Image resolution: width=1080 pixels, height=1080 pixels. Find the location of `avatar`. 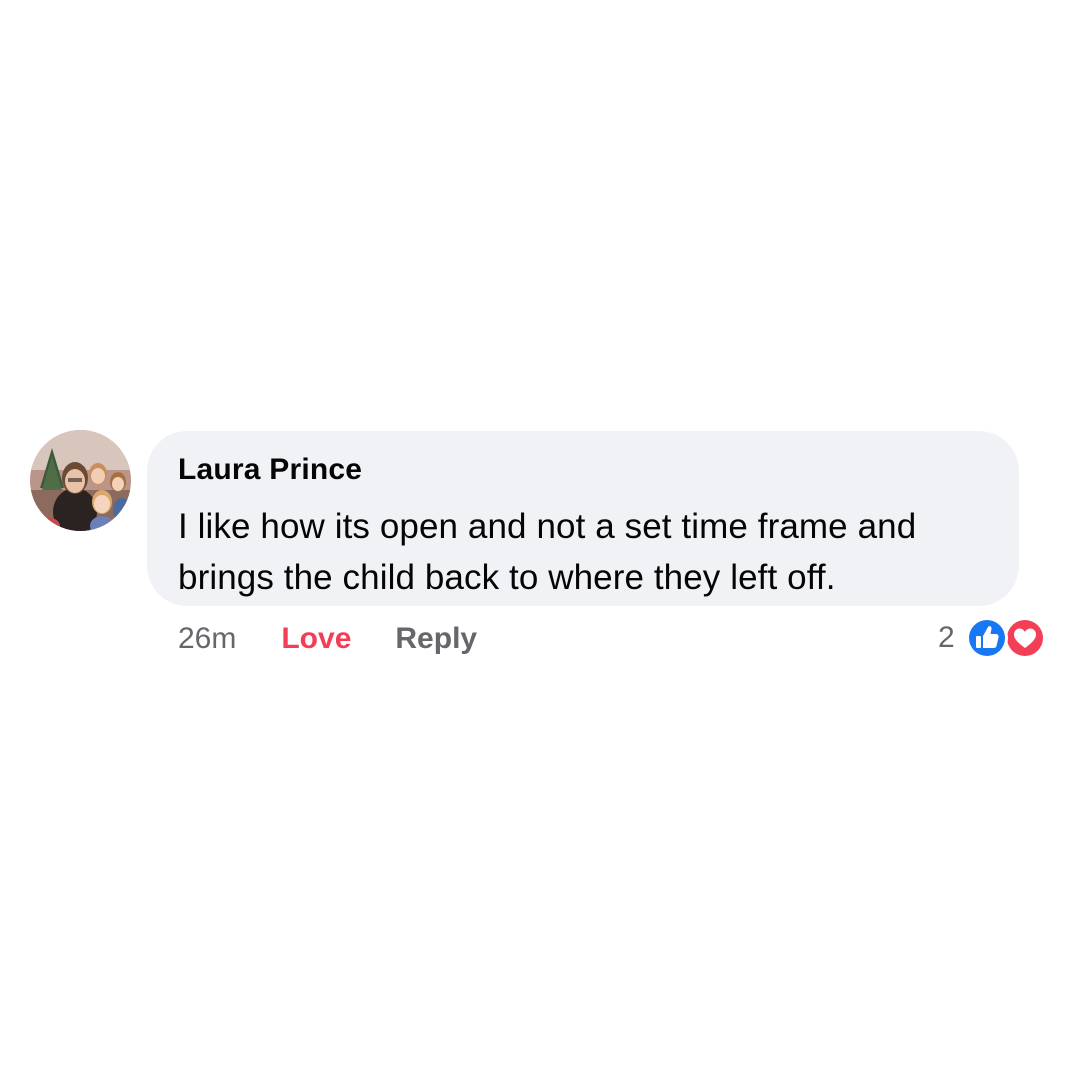

avatar is located at coordinates (80, 480).